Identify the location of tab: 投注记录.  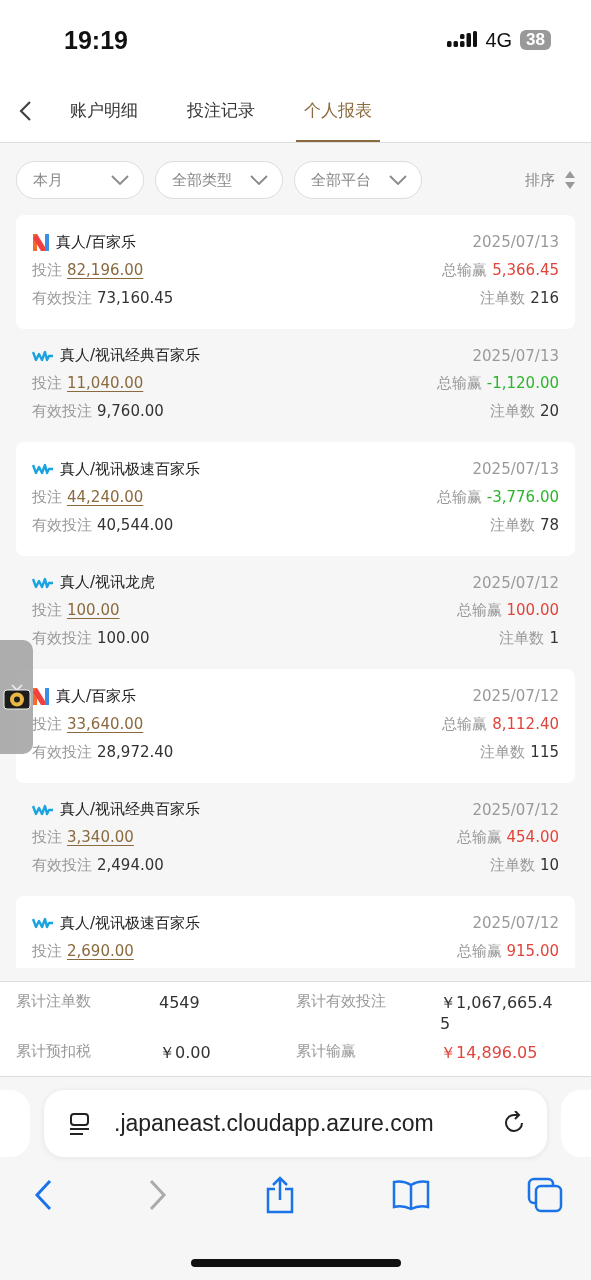
(221, 111).